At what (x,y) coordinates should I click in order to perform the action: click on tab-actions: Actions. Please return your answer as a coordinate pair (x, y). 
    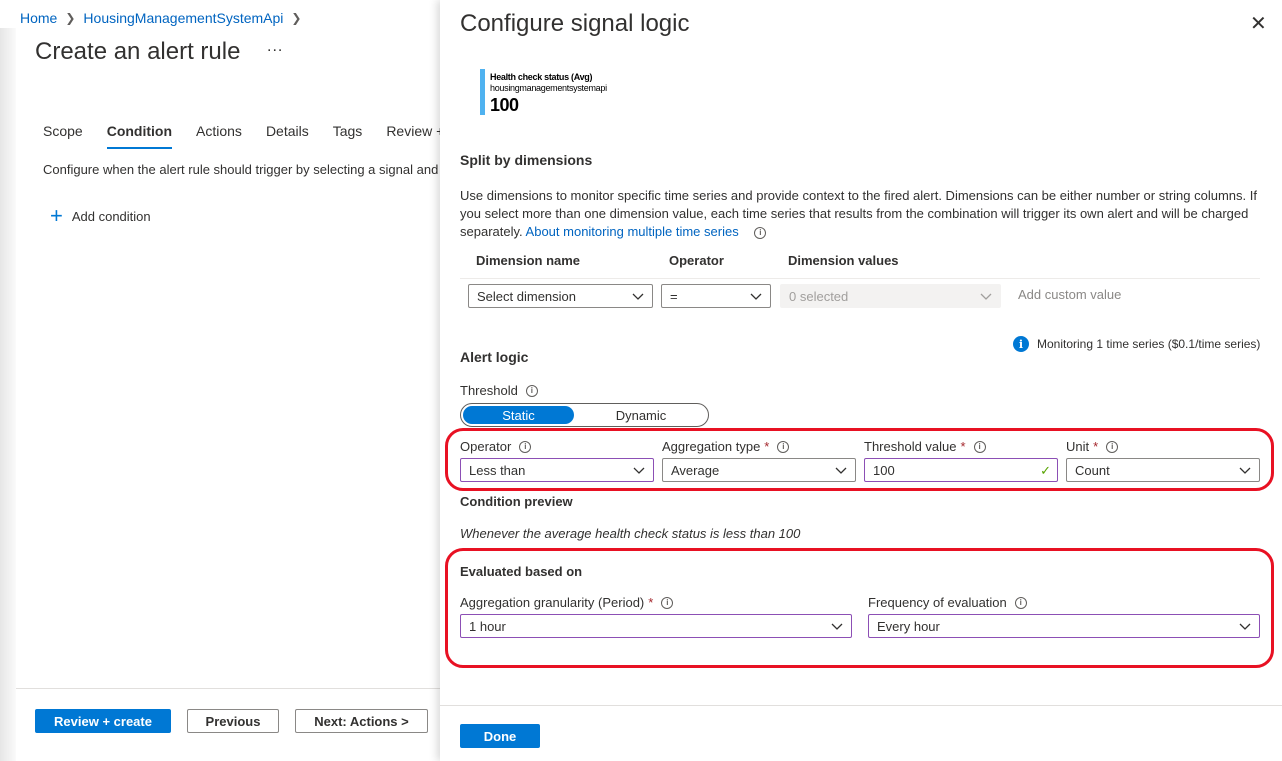
    Looking at the image, I should click on (219, 136).